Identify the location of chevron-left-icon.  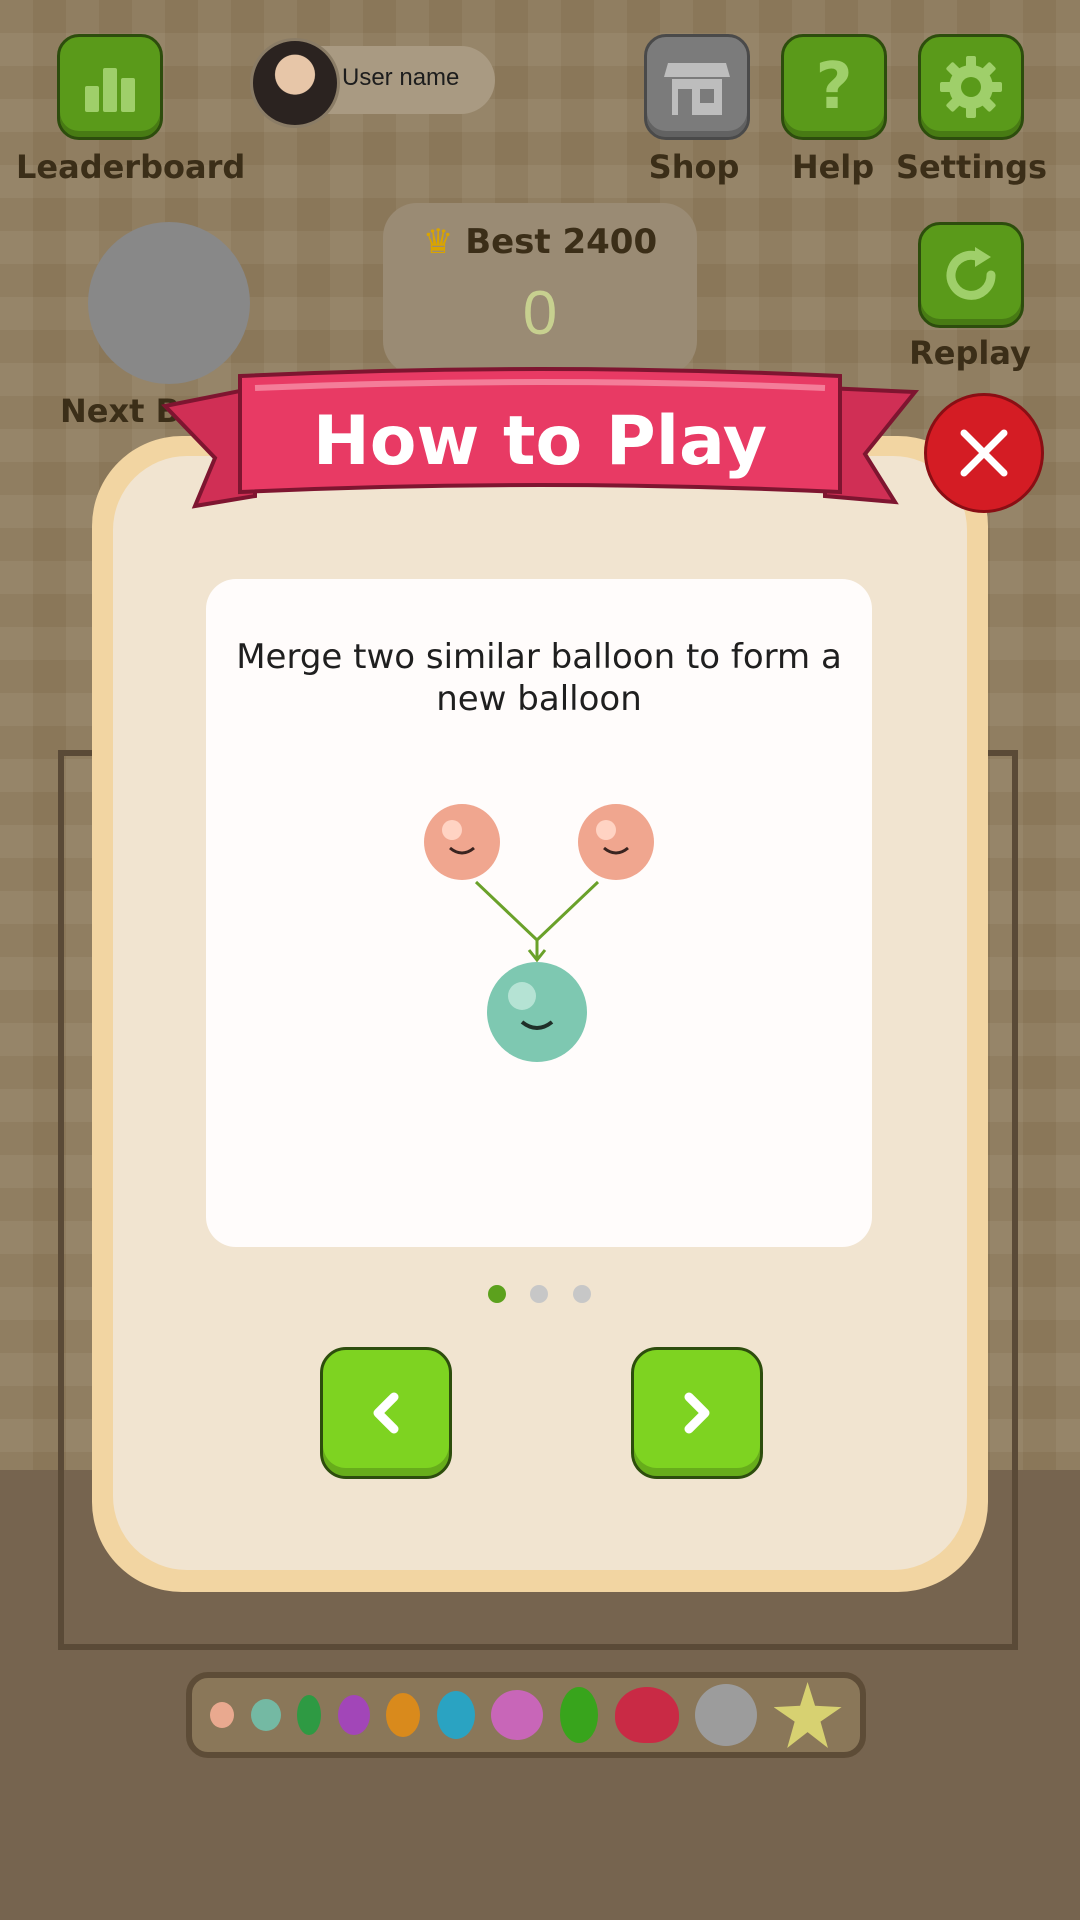
(386, 1413).